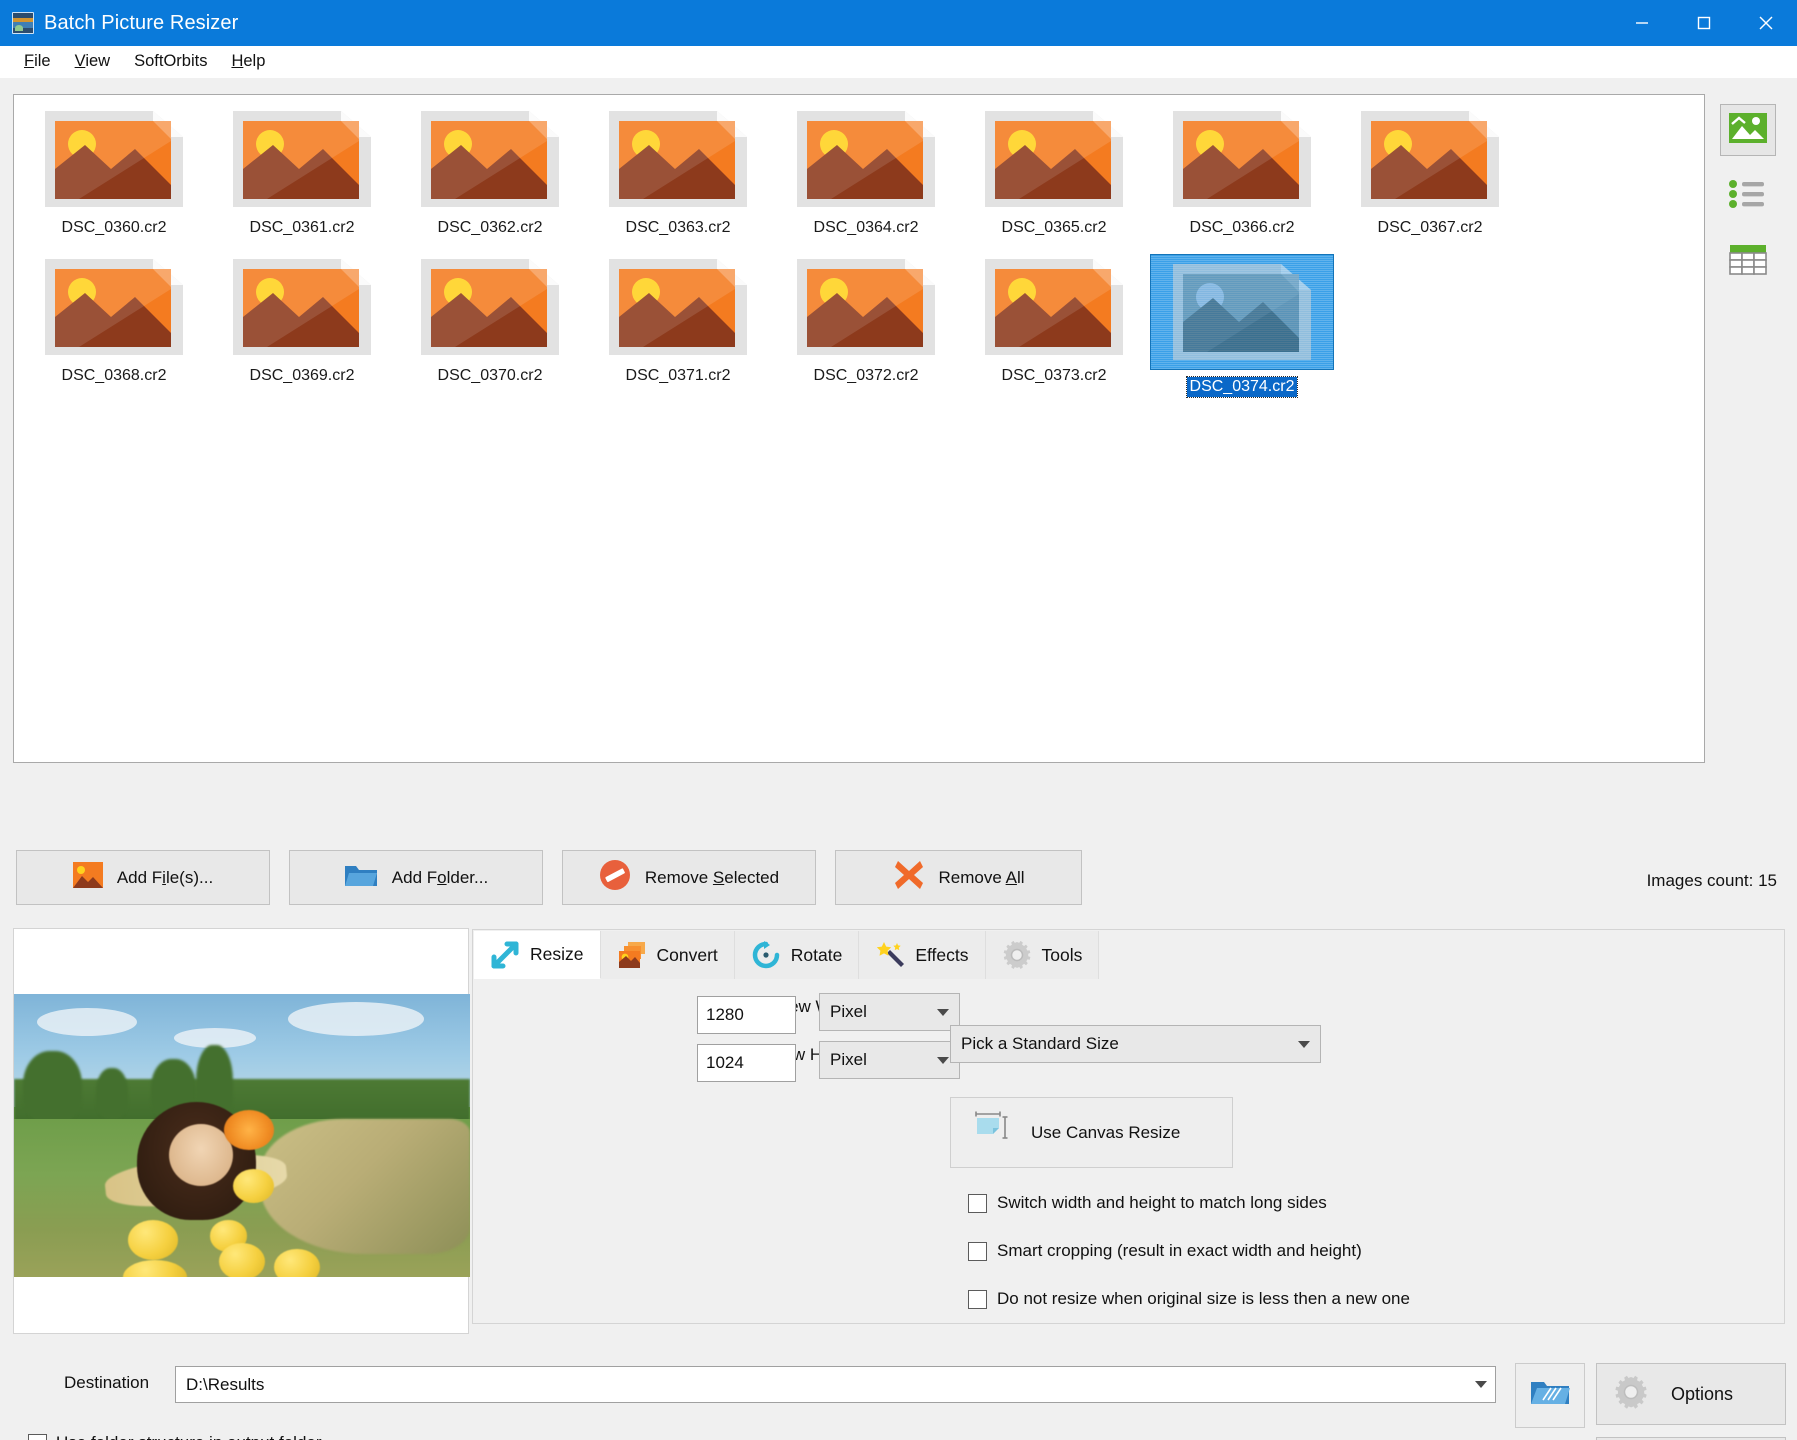 This screenshot has height=1440, width=1797. I want to click on window-controls, so click(1704, 23).